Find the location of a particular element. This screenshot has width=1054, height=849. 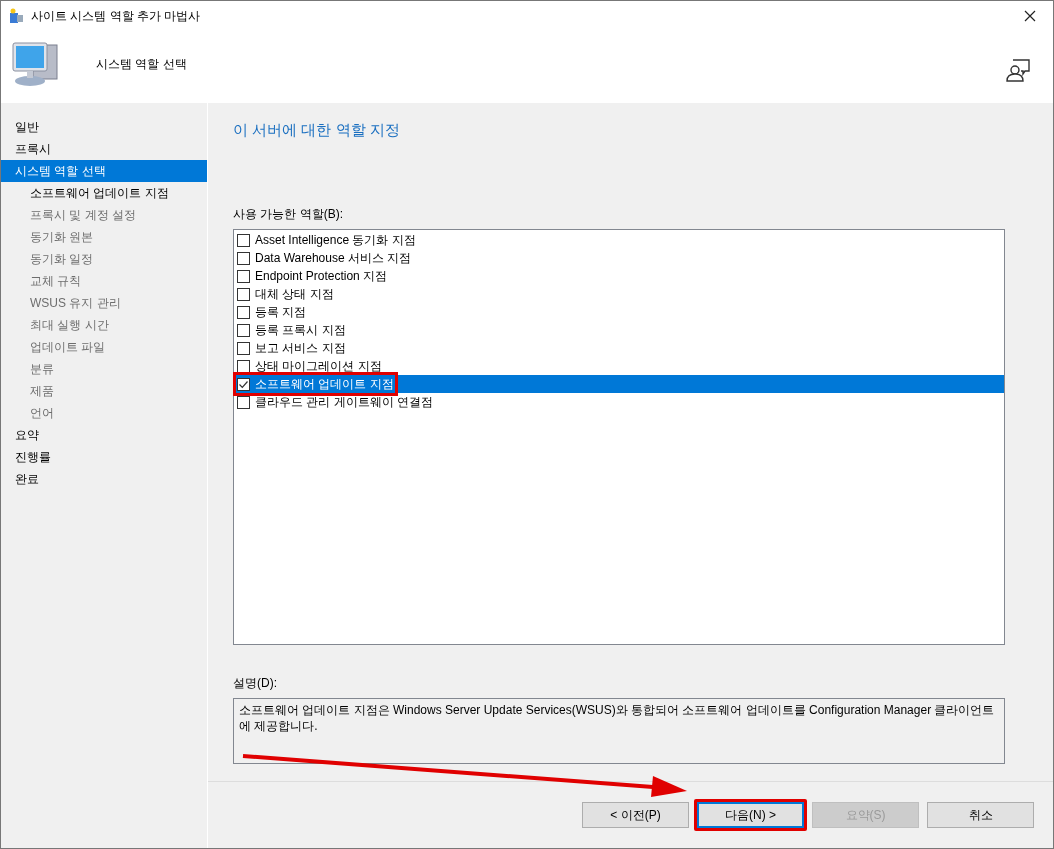

nav-item: 요약 is located at coordinates (104, 435).